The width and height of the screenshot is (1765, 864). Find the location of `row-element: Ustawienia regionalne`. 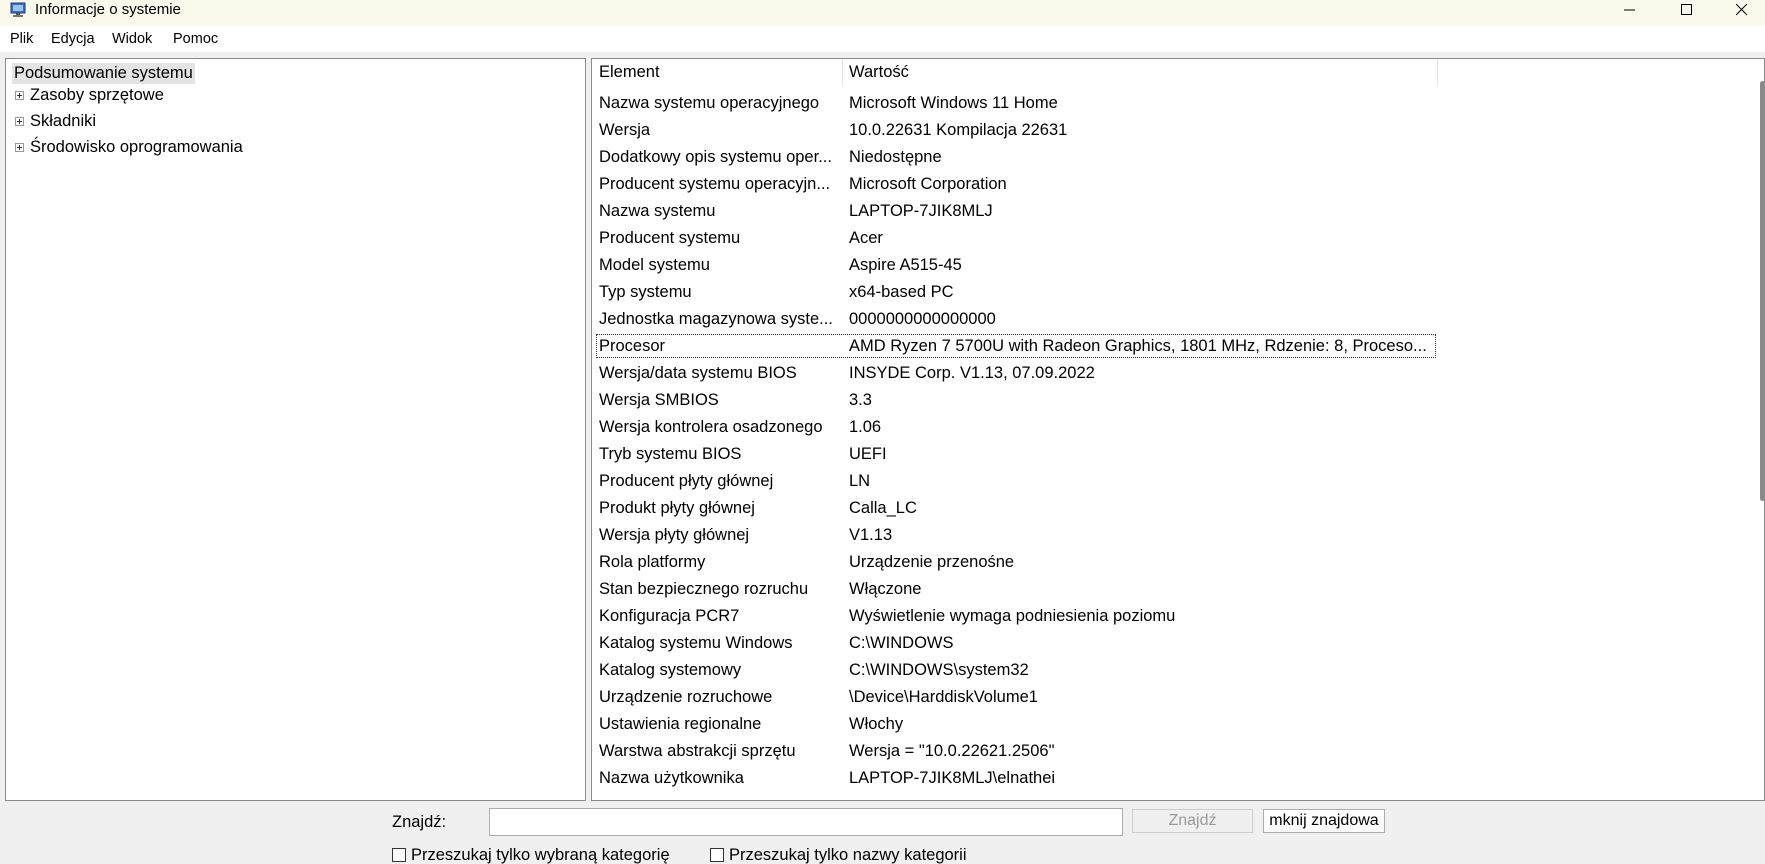

row-element: Ustawienia regionalne is located at coordinates (680, 724).